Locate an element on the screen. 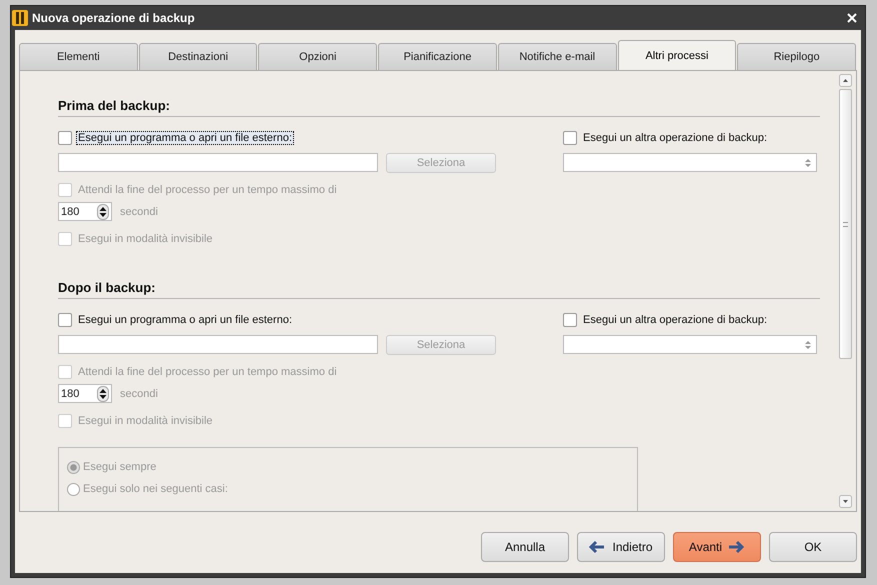  window-title: Nuova operazione di backup is located at coordinates (114, 18).